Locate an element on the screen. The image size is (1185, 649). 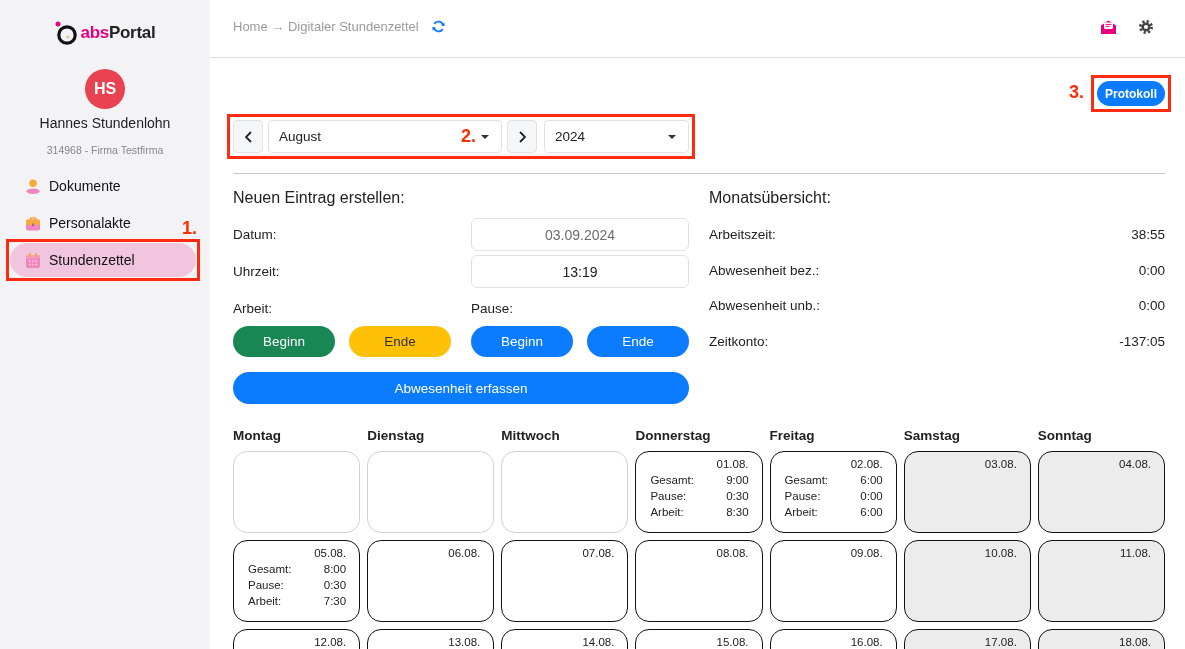
chevron-right-icon is located at coordinates (522, 136).